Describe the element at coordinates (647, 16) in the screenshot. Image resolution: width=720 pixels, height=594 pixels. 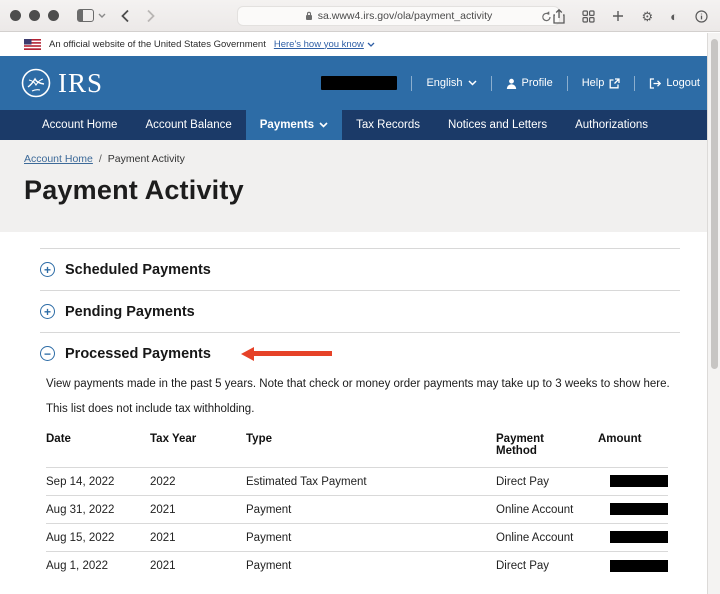
I see `extensions-gear-icon: ⚙` at that location.